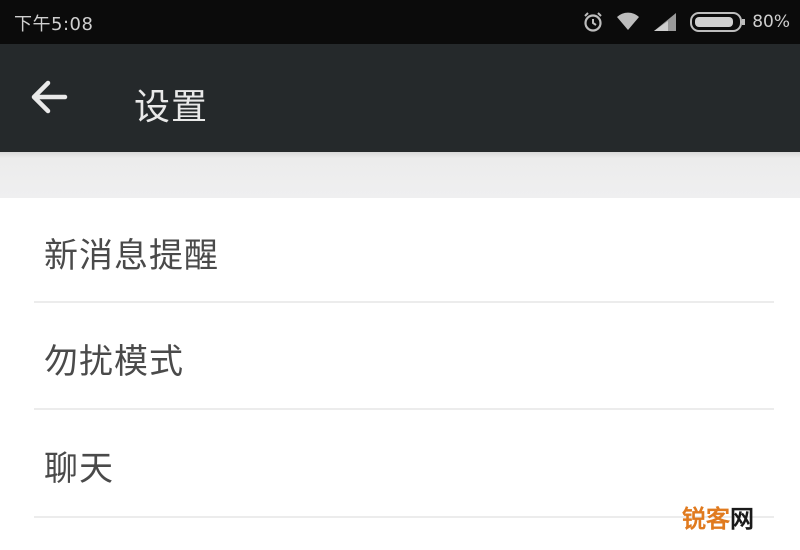 Image resolution: width=800 pixels, height=550 pixels. I want to click on alarm-icon, so click(593, 22).